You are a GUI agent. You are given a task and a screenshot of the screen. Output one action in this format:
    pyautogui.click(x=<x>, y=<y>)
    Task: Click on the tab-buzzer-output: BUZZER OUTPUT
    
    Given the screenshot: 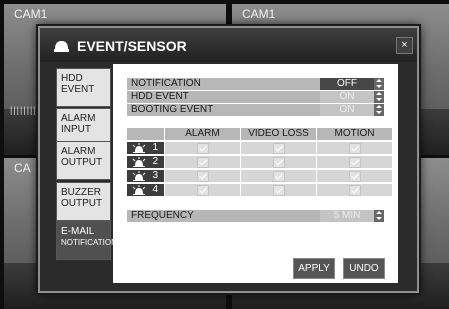 What is the action you would take?
    pyautogui.click(x=83, y=201)
    